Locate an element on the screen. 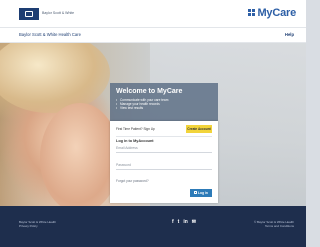  log-in-label: Log in is located at coordinates (203, 193).